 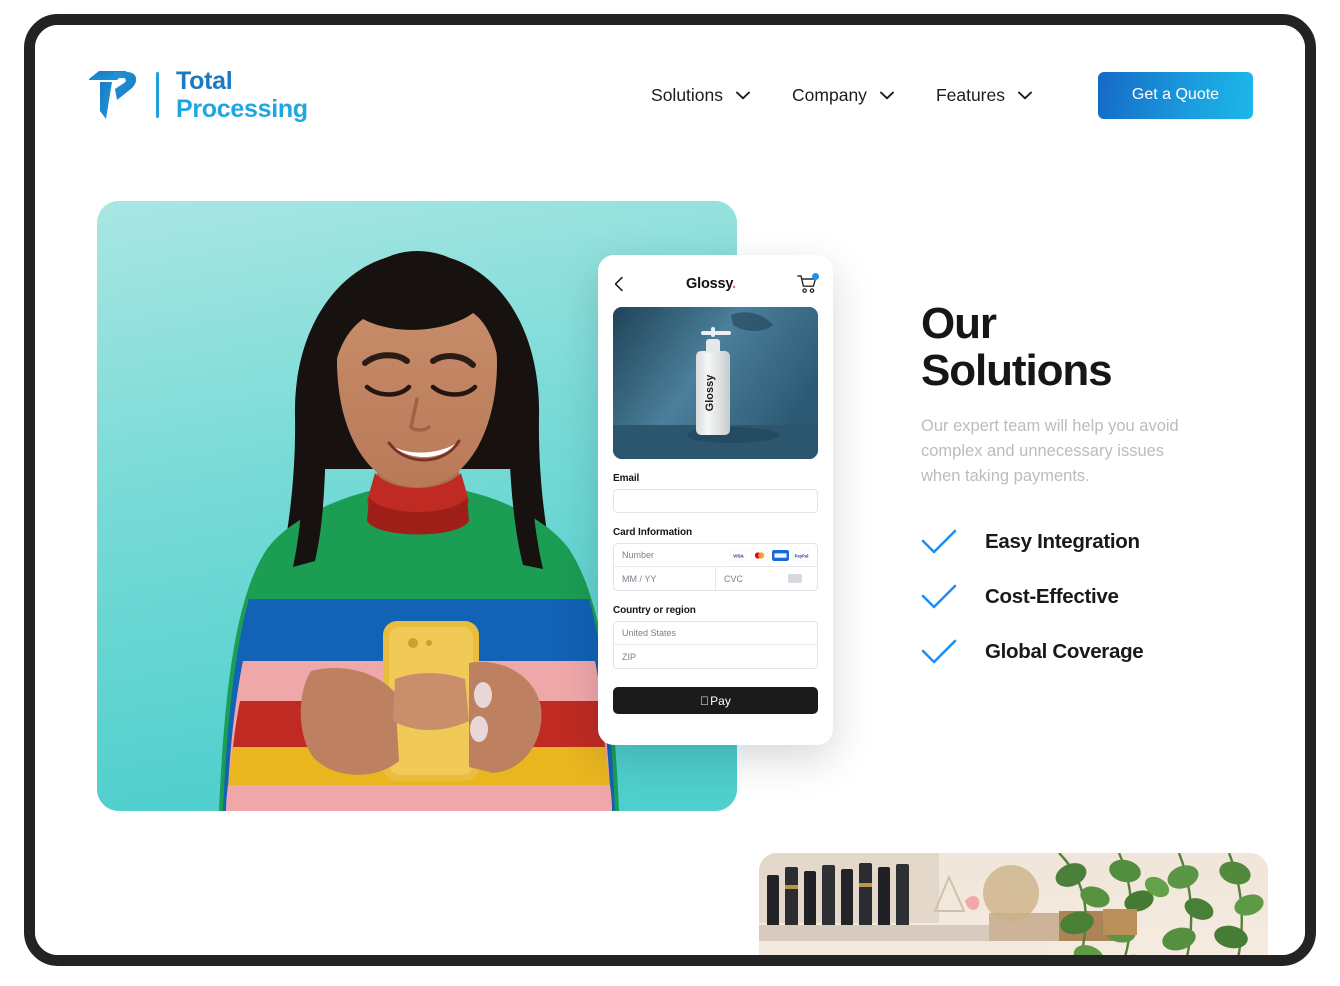 I want to click on product-label-text: Glossy, so click(x=710, y=393).